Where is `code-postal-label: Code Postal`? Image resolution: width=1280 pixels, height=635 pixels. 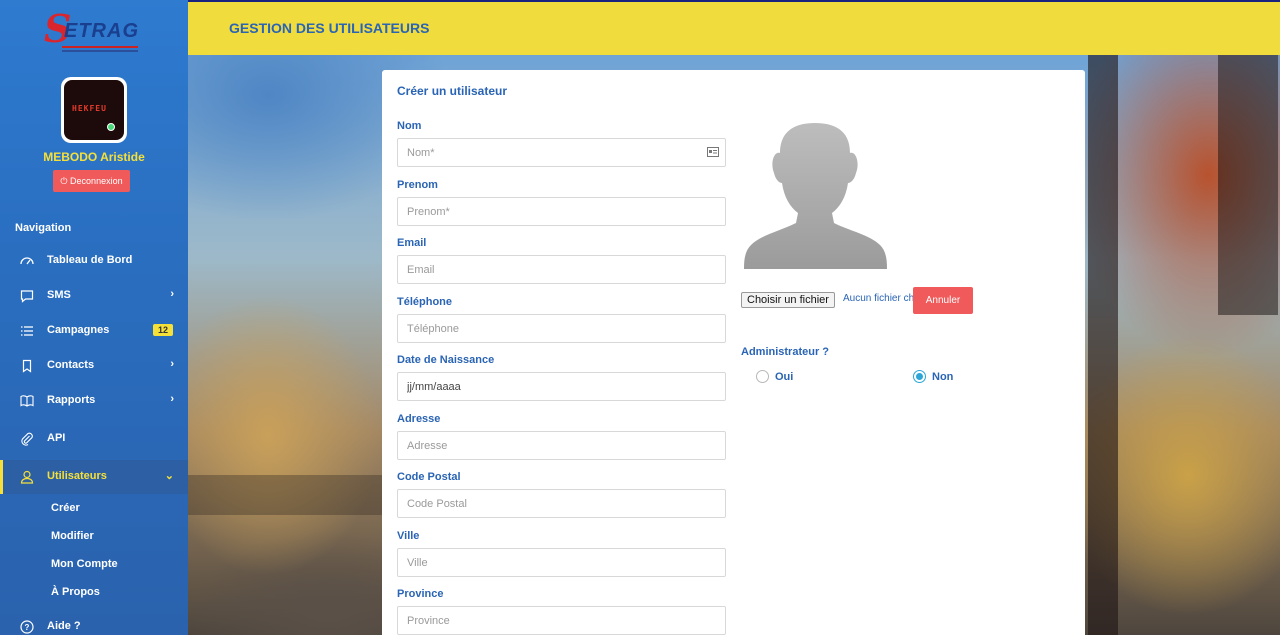 code-postal-label: Code Postal is located at coordinates (429, 477).